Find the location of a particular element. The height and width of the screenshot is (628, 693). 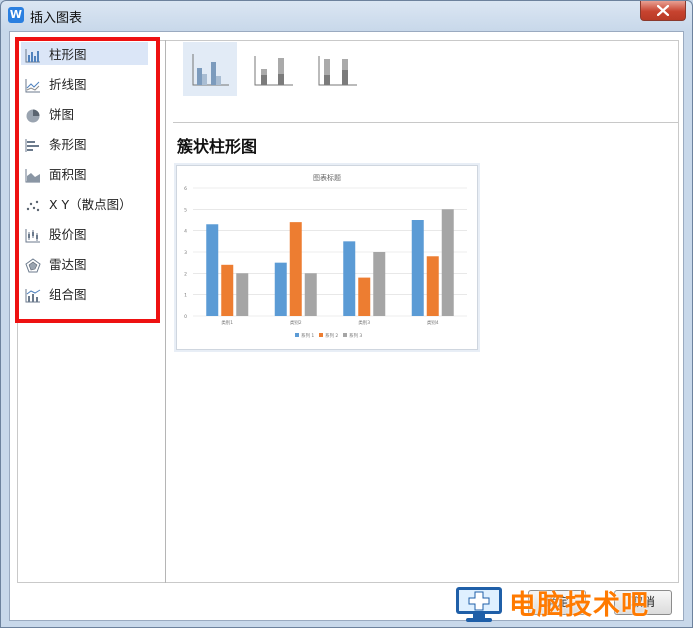

clustered-column-option is located at coordinates (210, 69).